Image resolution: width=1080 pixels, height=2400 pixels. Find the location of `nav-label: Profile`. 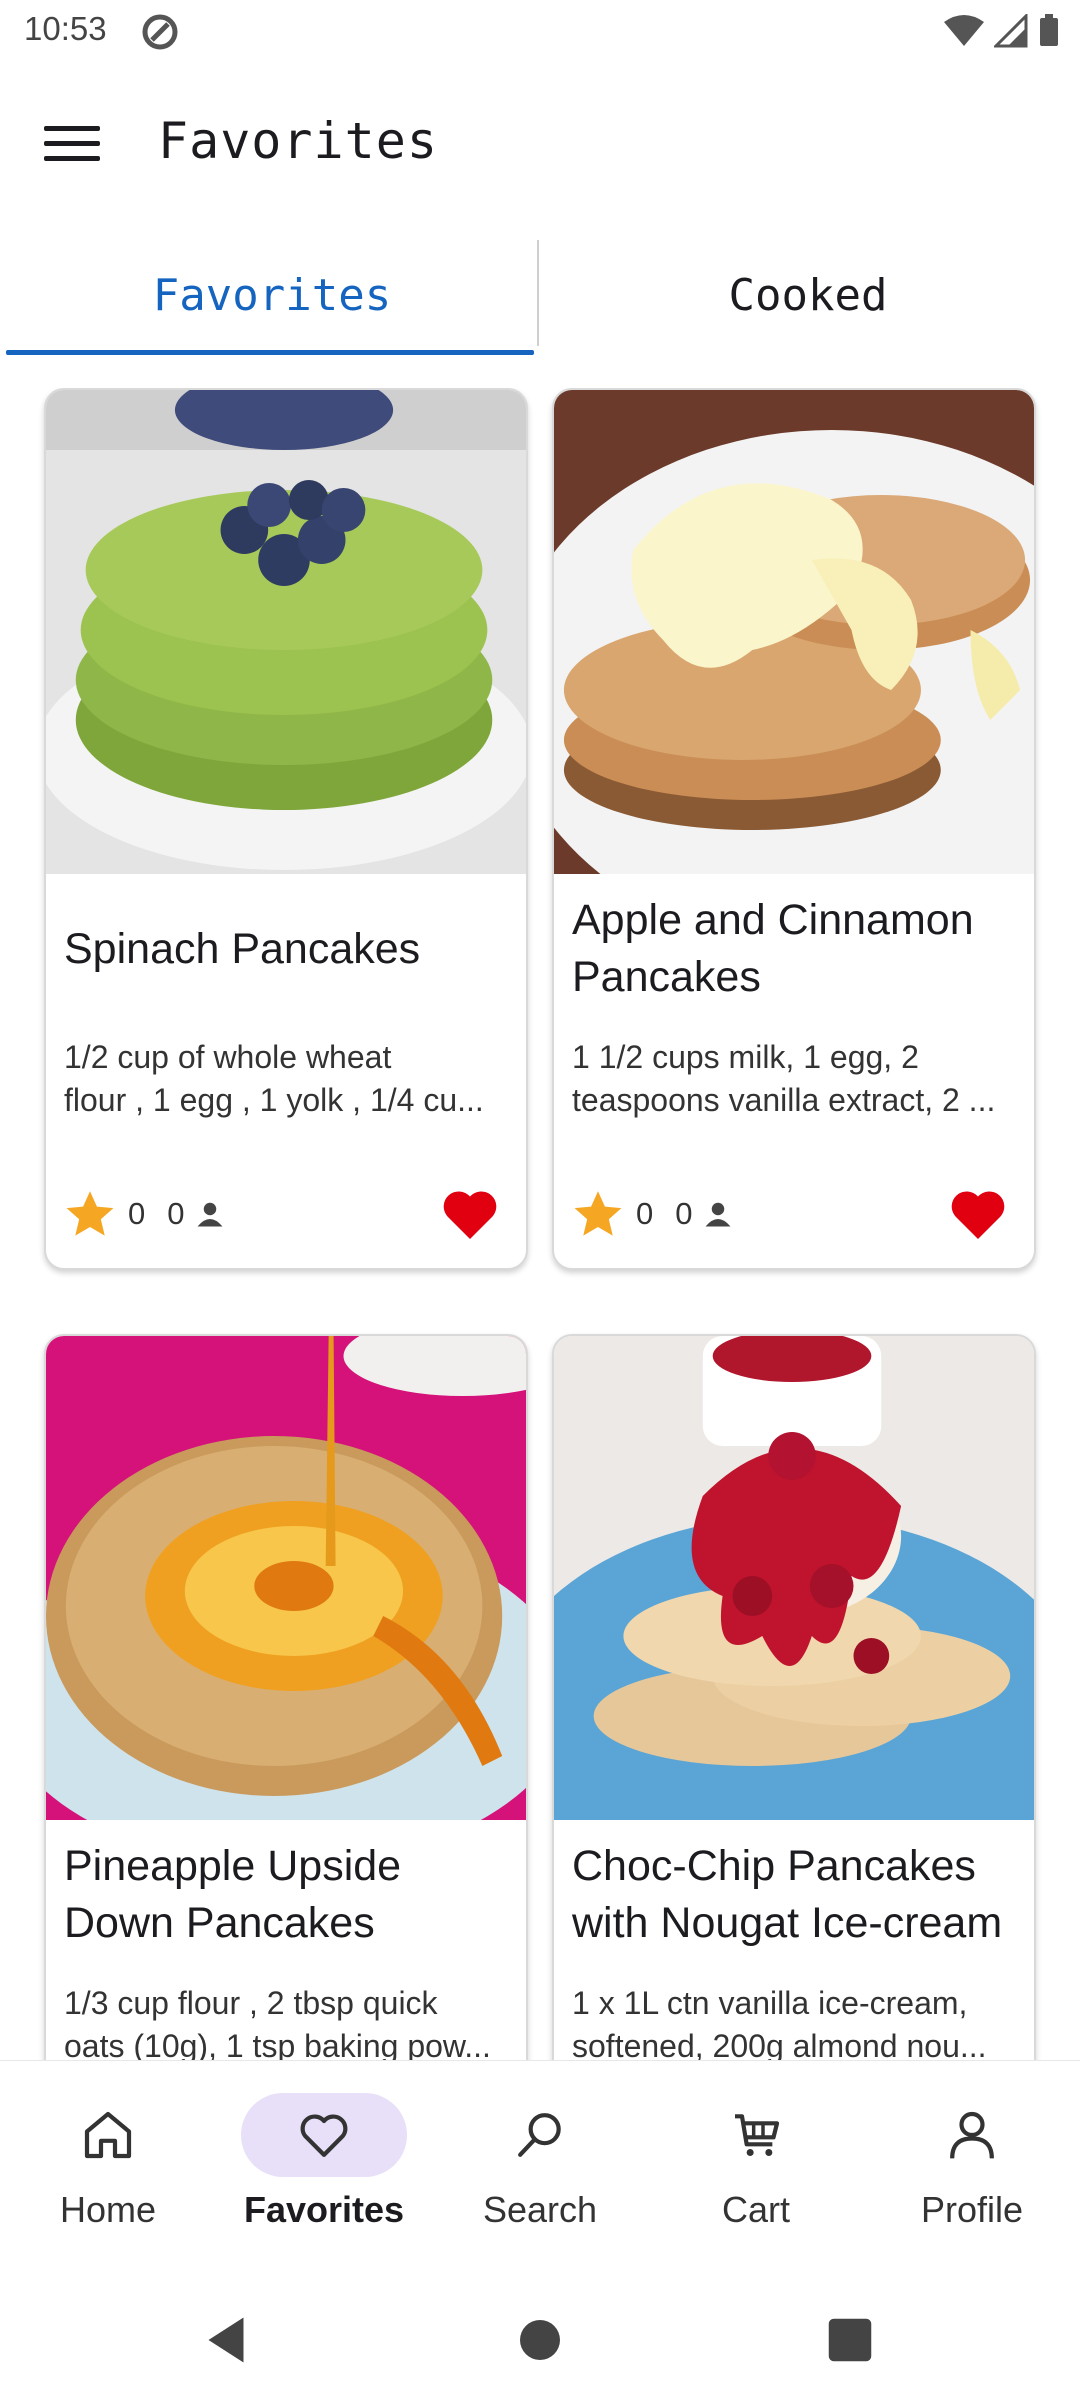

nav-label: Profile is located at coordinates (972, 2209).